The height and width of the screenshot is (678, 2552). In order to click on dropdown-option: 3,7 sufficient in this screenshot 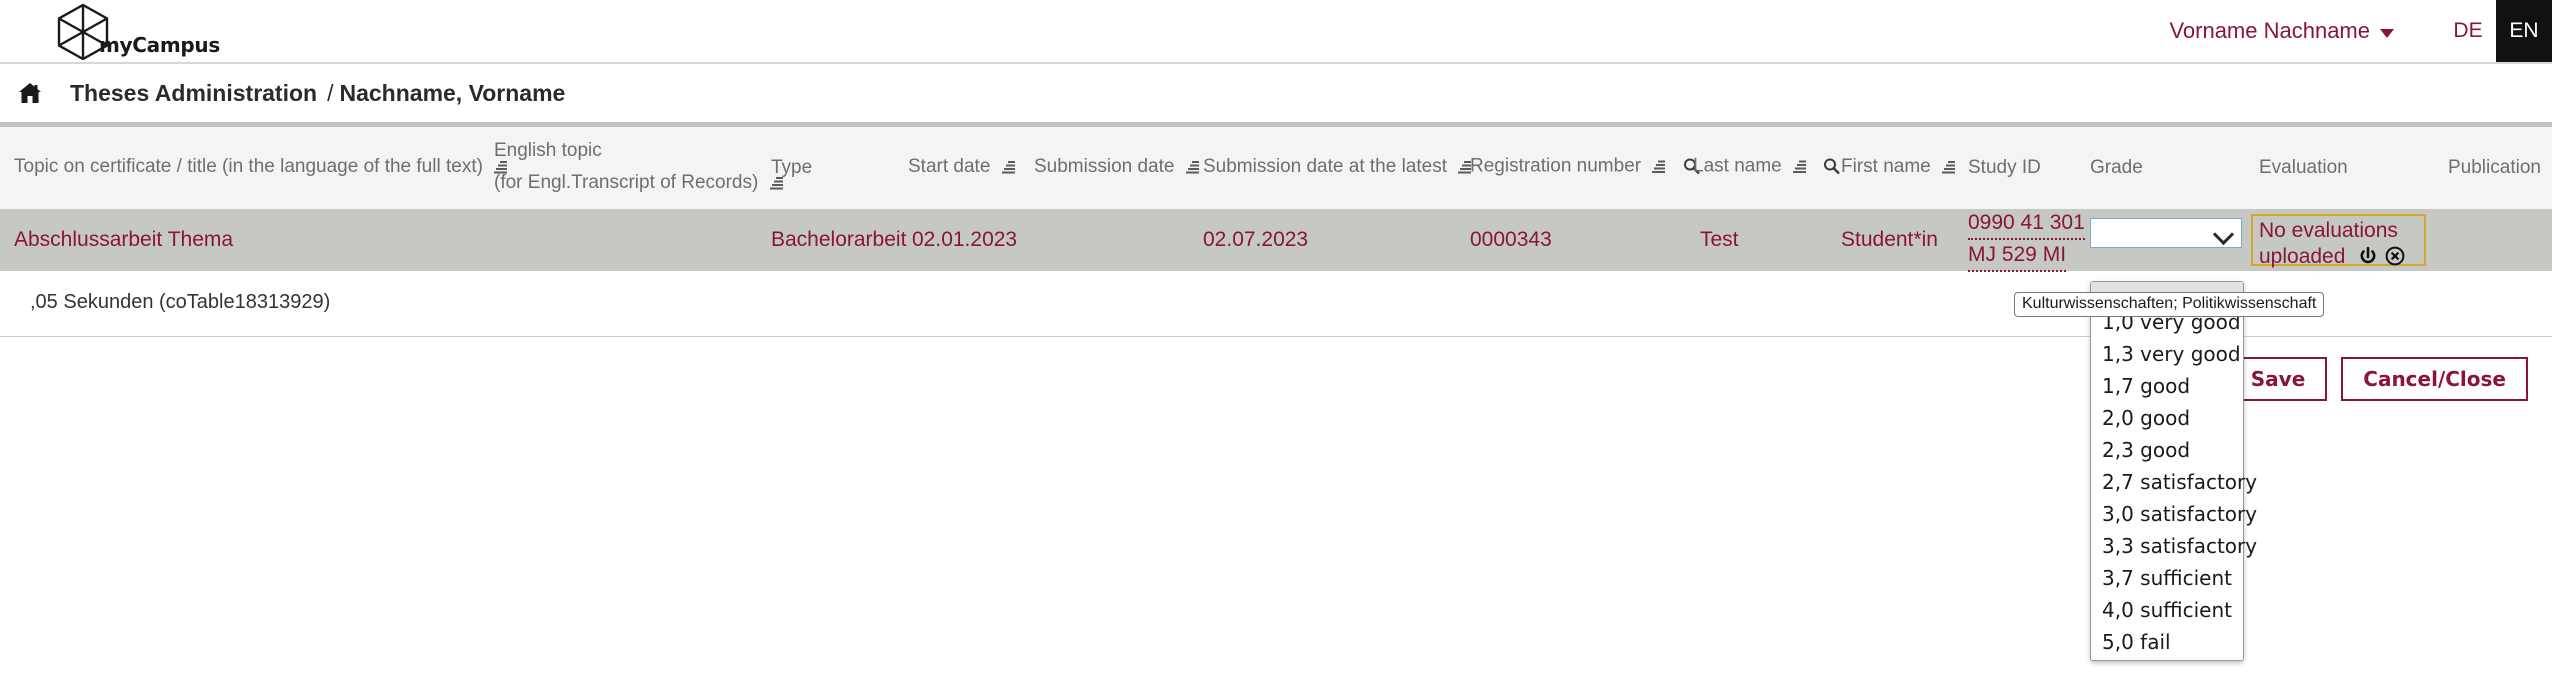, I will do `click(2167, 578)`.